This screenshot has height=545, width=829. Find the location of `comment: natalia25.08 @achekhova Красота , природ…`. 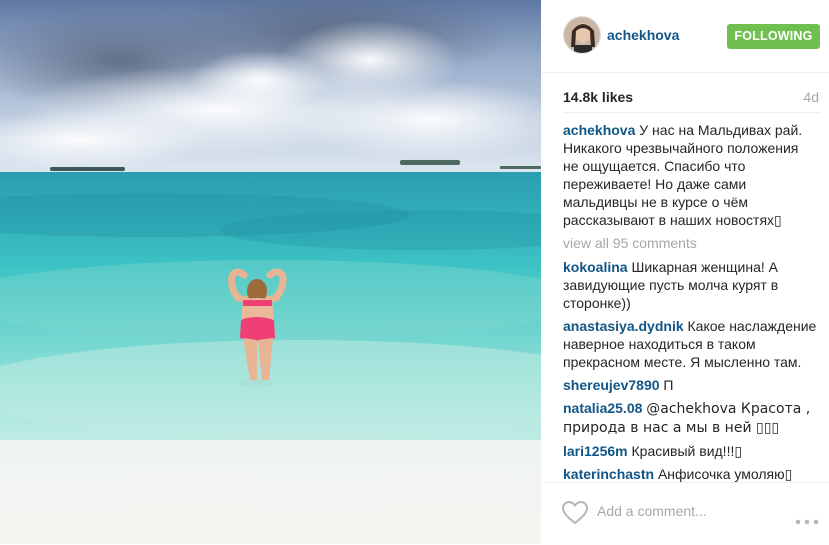

comment: natalia25.08 @achekhova Красота , природ… is located at coordinates (690, 418).